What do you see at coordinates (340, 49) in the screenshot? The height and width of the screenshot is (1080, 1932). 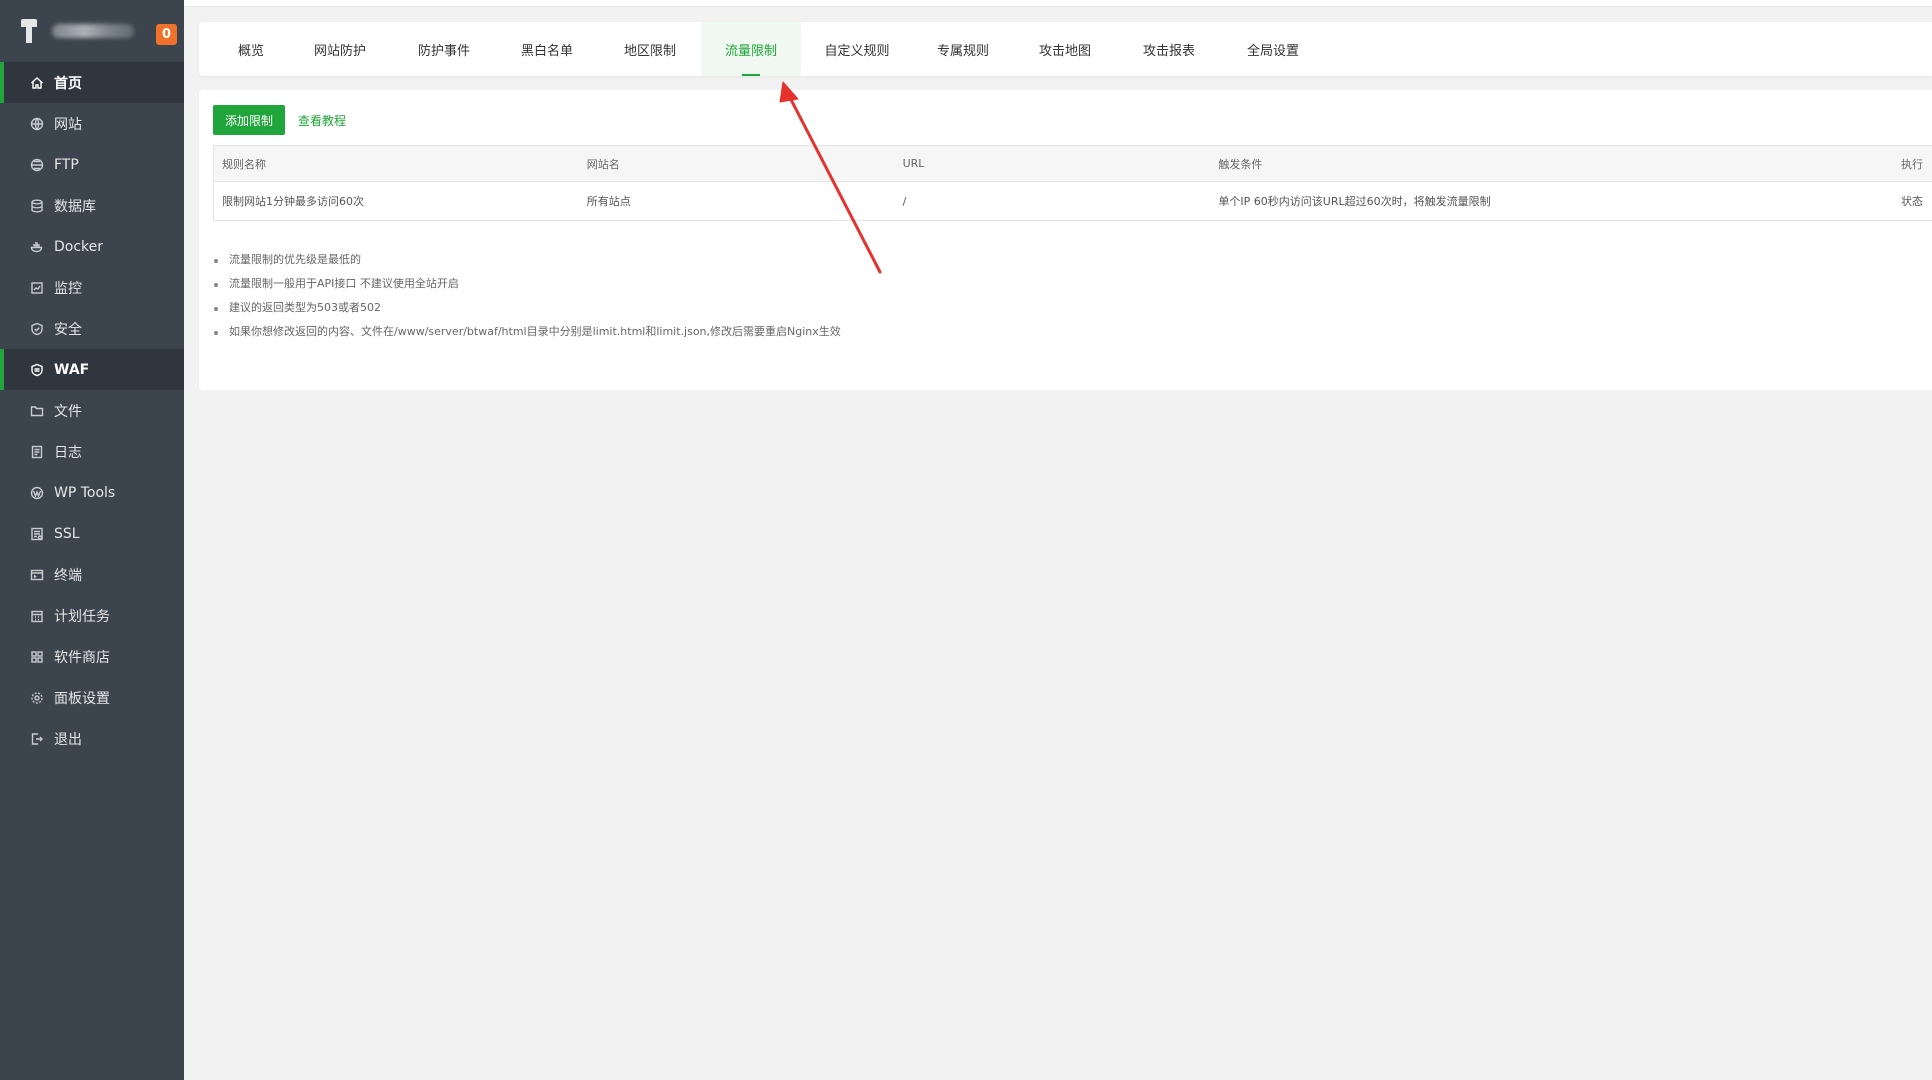 I see `tab-site-protection: 网站防护` at bounding box center [340, 49].